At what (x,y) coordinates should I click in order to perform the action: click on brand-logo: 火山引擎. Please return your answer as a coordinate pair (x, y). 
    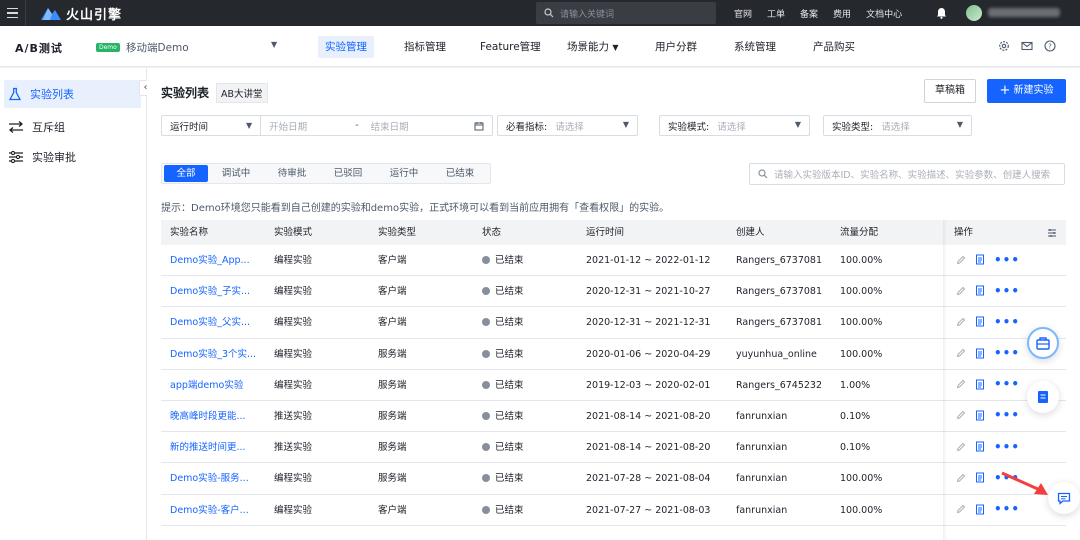
    Looking at the image, I should click on (81, 13).